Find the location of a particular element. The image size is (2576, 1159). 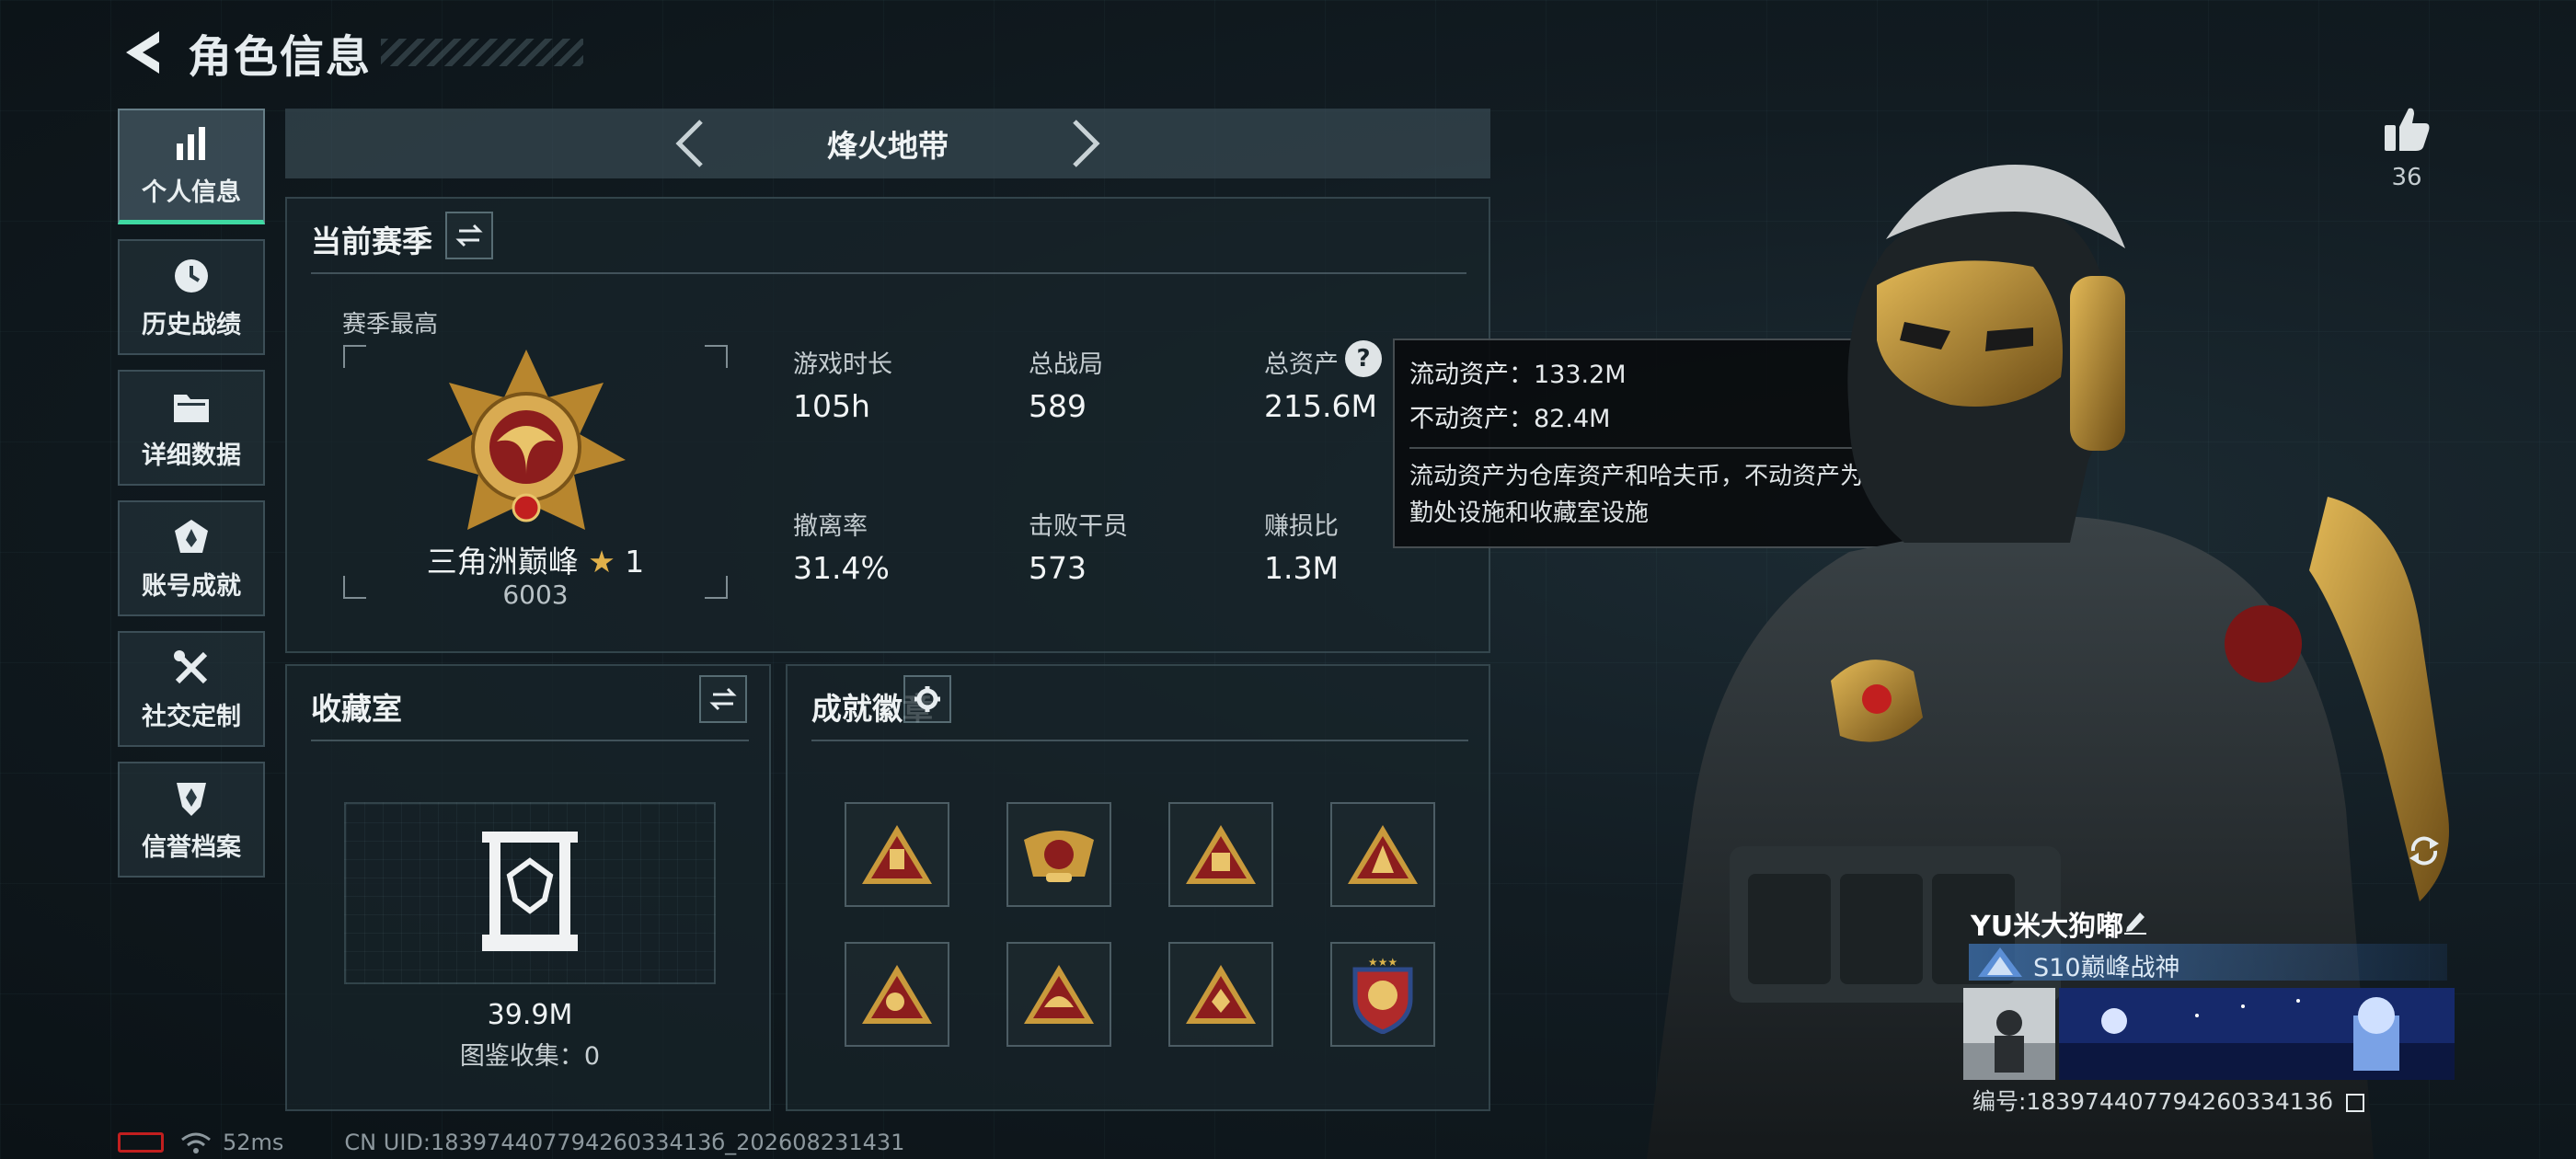

sidebar-item-personal-info: 个人信息 is located at coordinates (191, 166).